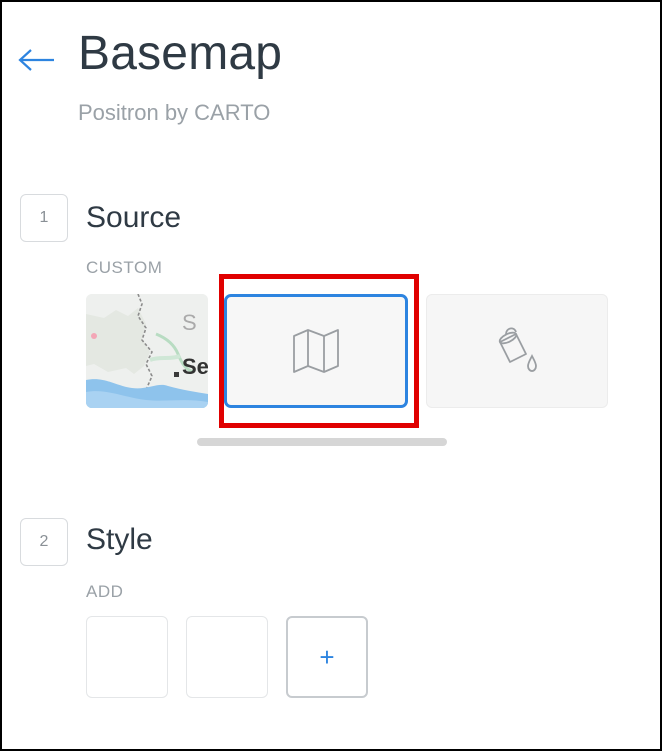 Image resolution: width=662 pixels, height=751 pixels. What do you see at coordinates (124, 267) in the screenshot?
I see `section-caption-custom: CUSTOM` at bounding box center [124, 267].